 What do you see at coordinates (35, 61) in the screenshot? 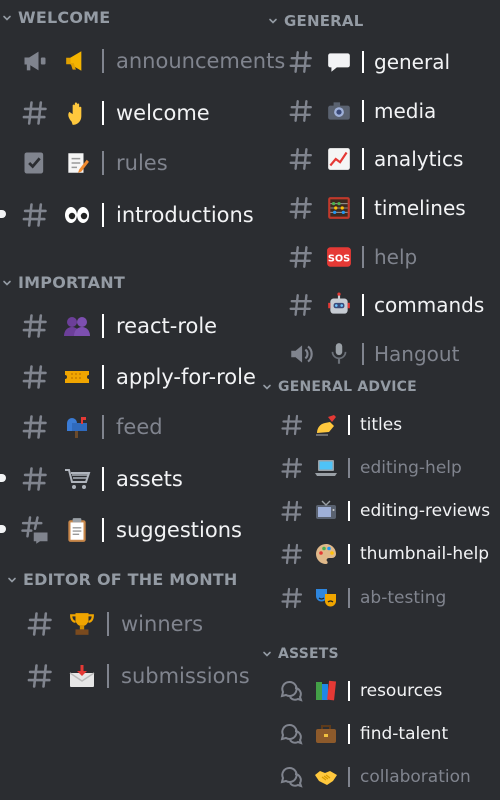
I see `megaphone-icon` at bounding box center [35, 61].